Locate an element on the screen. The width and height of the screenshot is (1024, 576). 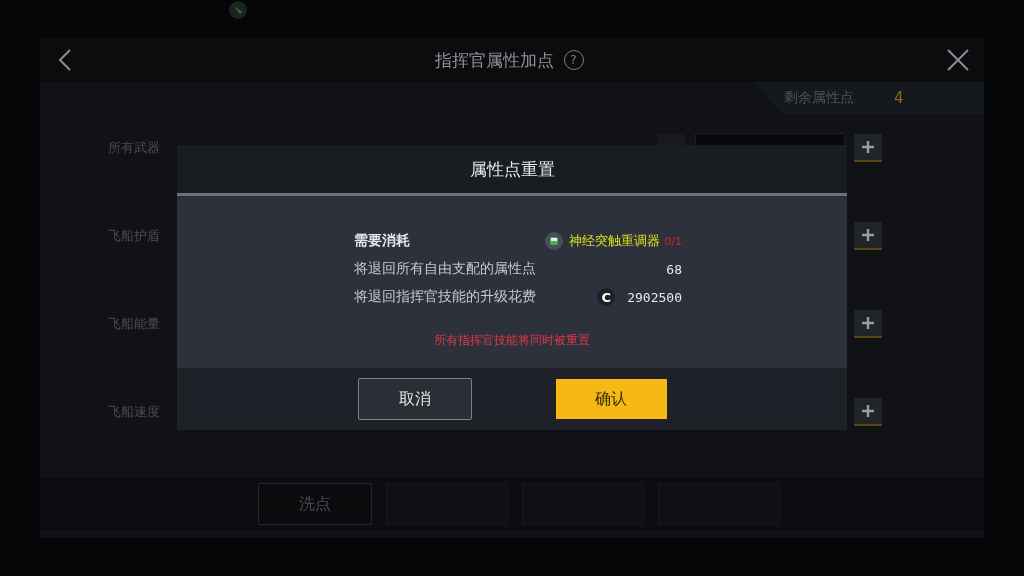
dialog-title: 属性点重置 is located at coordinates (512, 169).